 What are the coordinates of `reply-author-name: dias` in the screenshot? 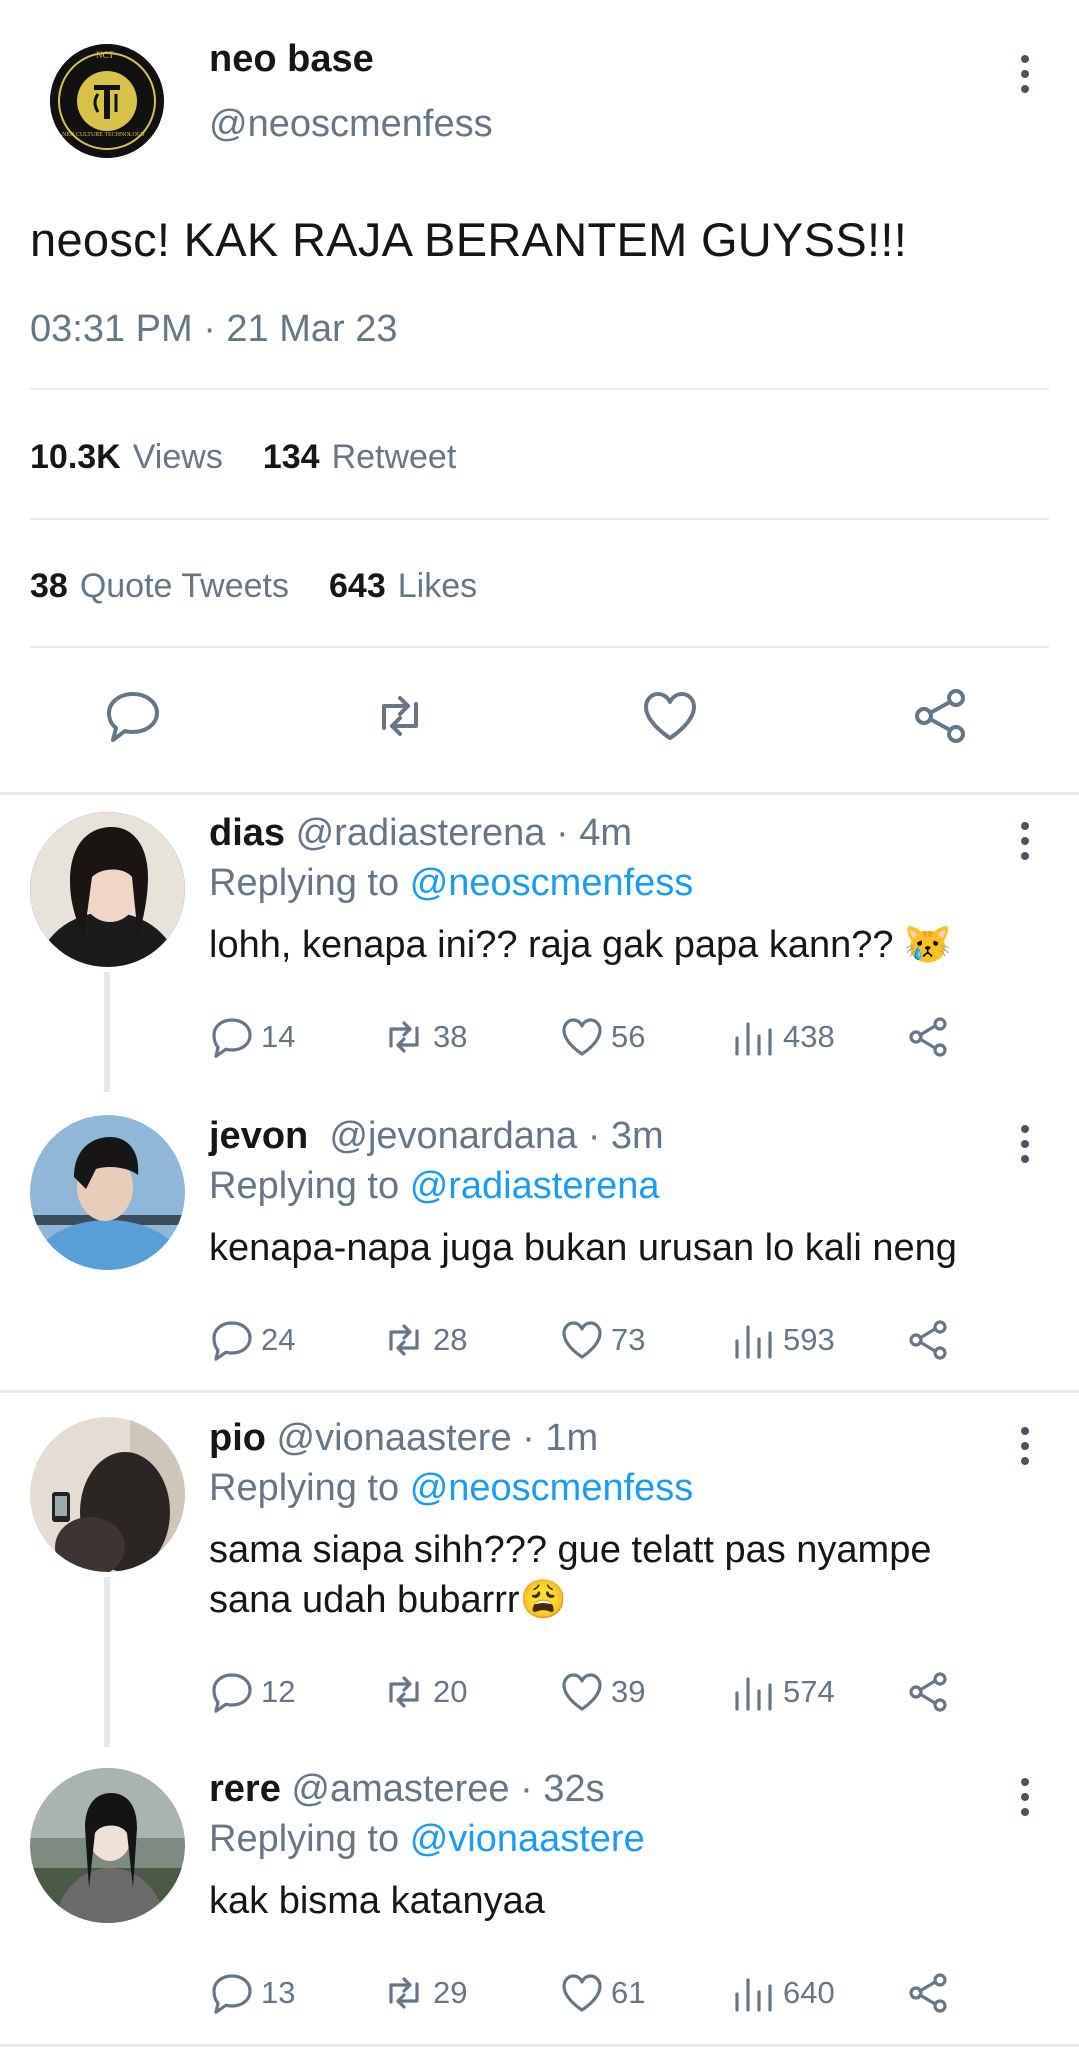 It's located at (247, 833).